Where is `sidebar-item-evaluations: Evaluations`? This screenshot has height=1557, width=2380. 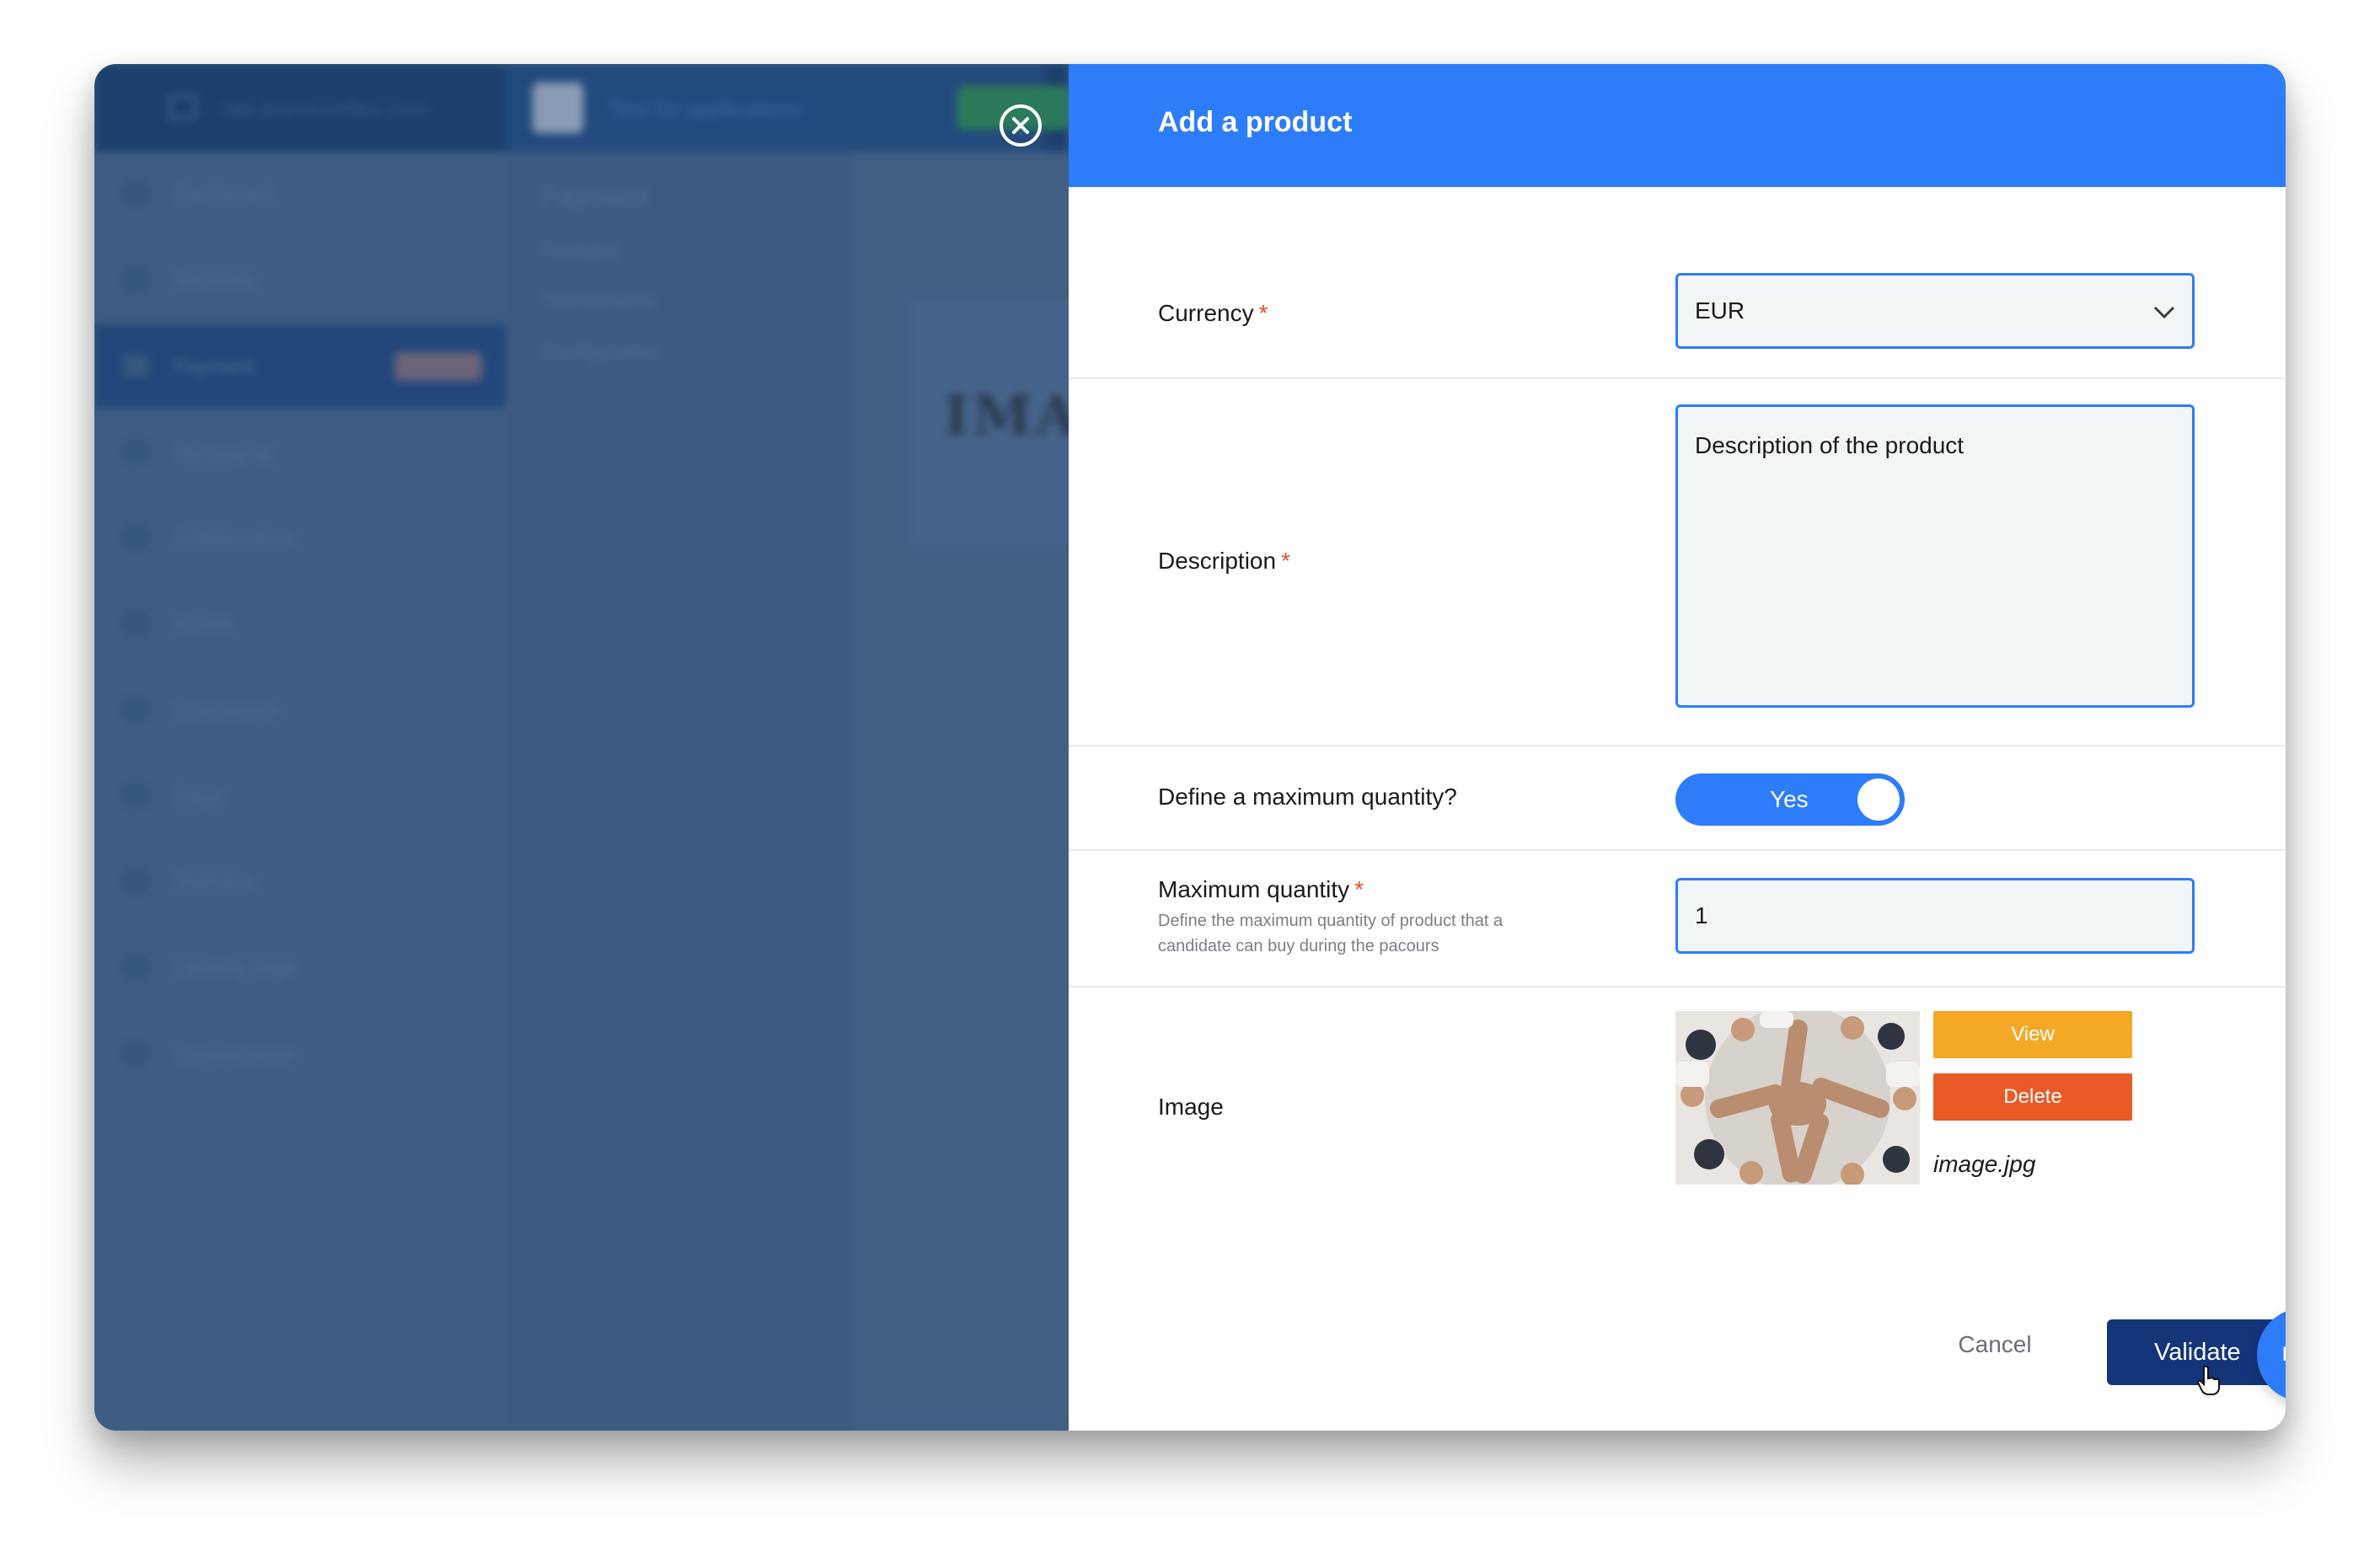 sidebar-item-evaluations: Evaluations is located at coordinates (300, 709).